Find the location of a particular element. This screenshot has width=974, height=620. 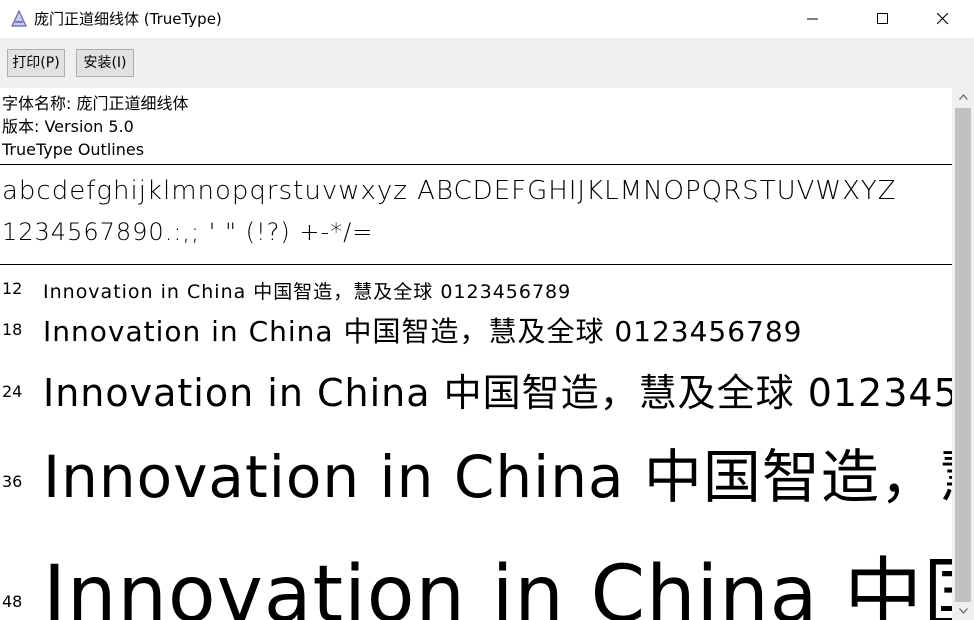

font-name-label: 字体名称: 庞门正道细线体 is located at coordinates (95, 103).